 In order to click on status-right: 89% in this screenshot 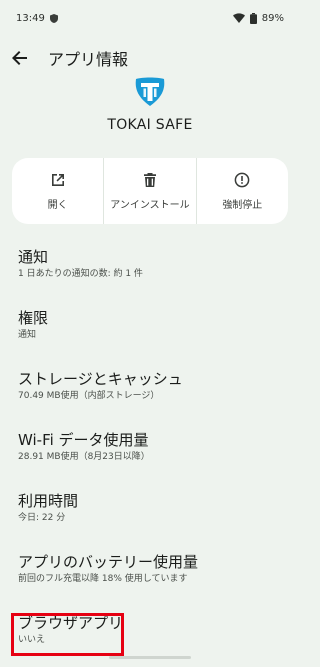, I will do `click(258, 18)`.